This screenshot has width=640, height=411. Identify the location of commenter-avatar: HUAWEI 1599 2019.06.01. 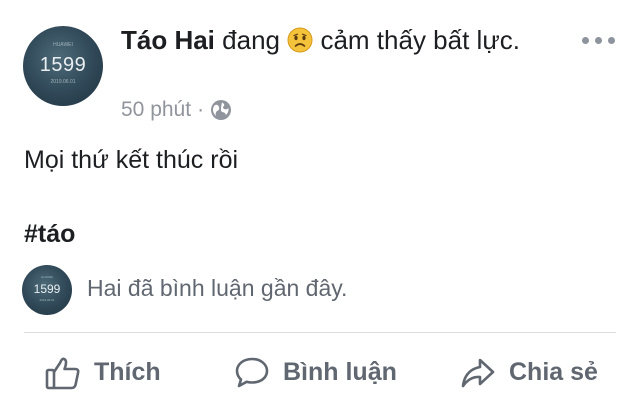
(47, 290).